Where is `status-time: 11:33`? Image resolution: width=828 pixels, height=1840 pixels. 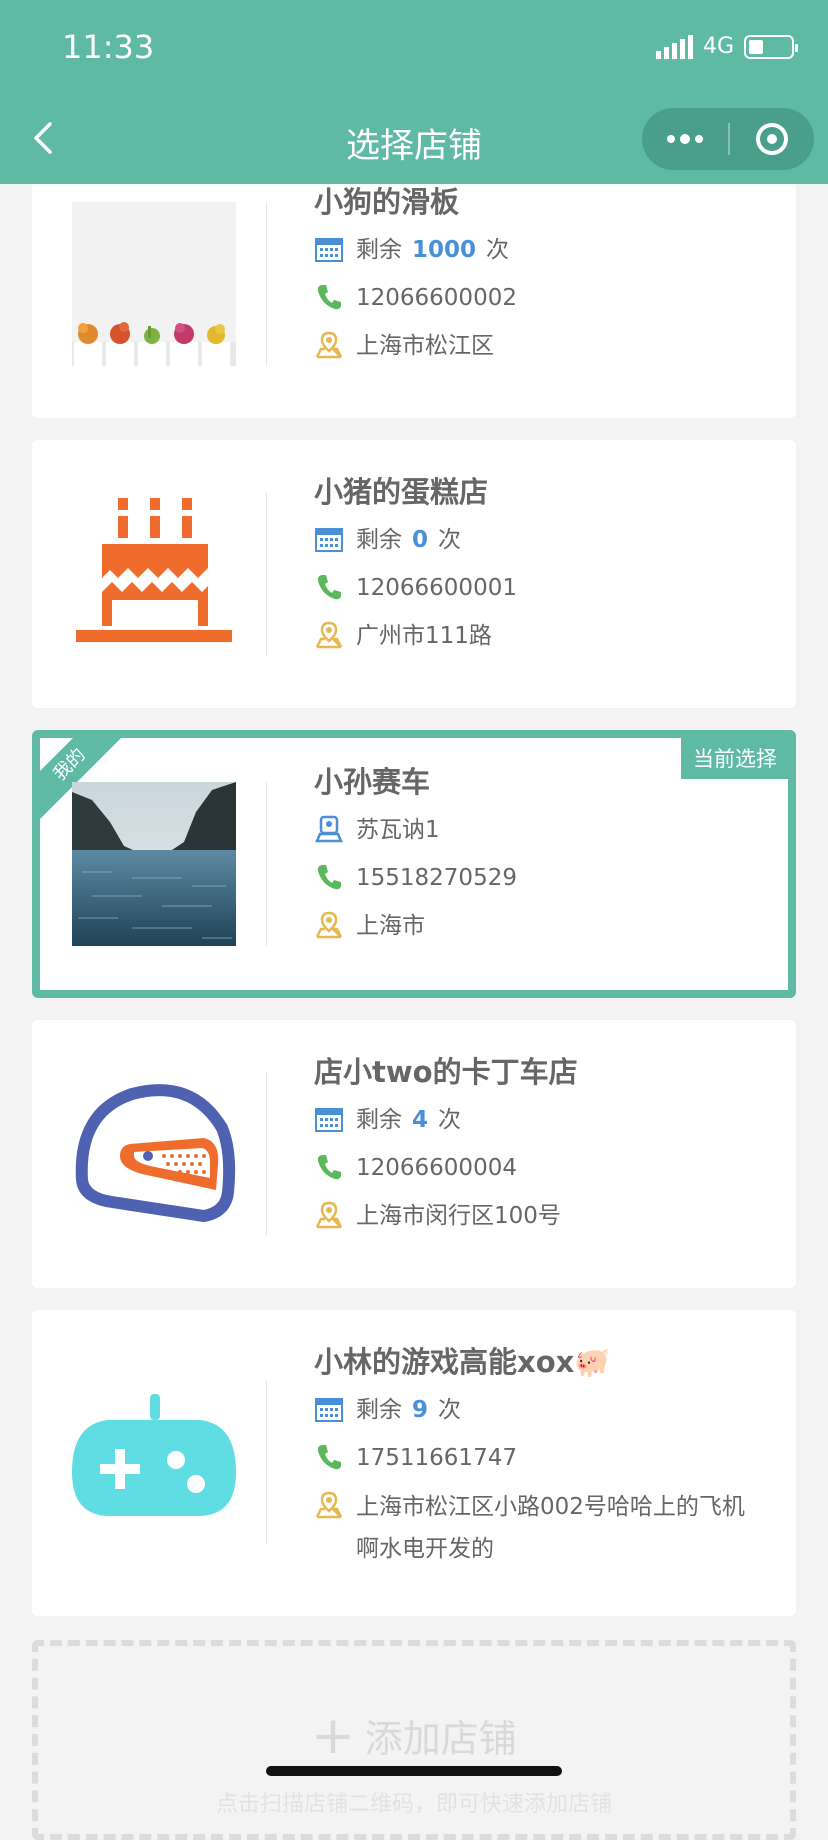
status-time: 11:33 is located at coordinates (108, 47).